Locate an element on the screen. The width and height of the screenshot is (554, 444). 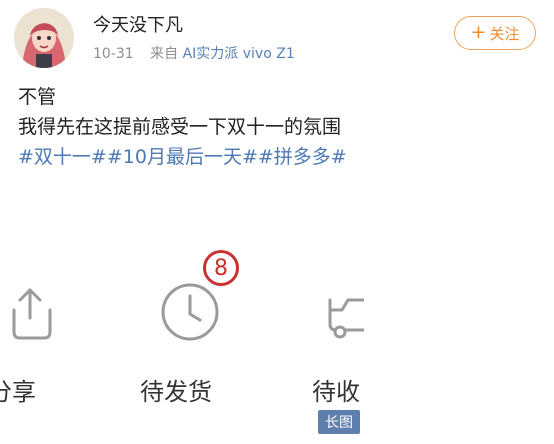
avatar is located at coordinates (44, 38).